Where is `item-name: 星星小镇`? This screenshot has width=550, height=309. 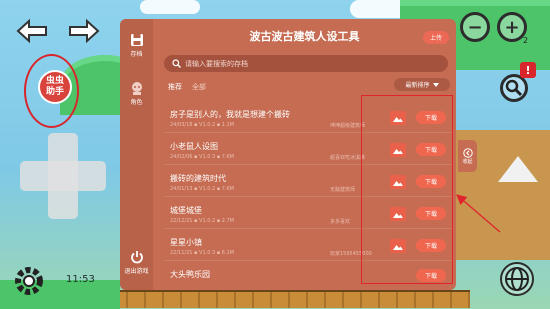 item-name: 星星小镇 is located at coordinates (186, 242).